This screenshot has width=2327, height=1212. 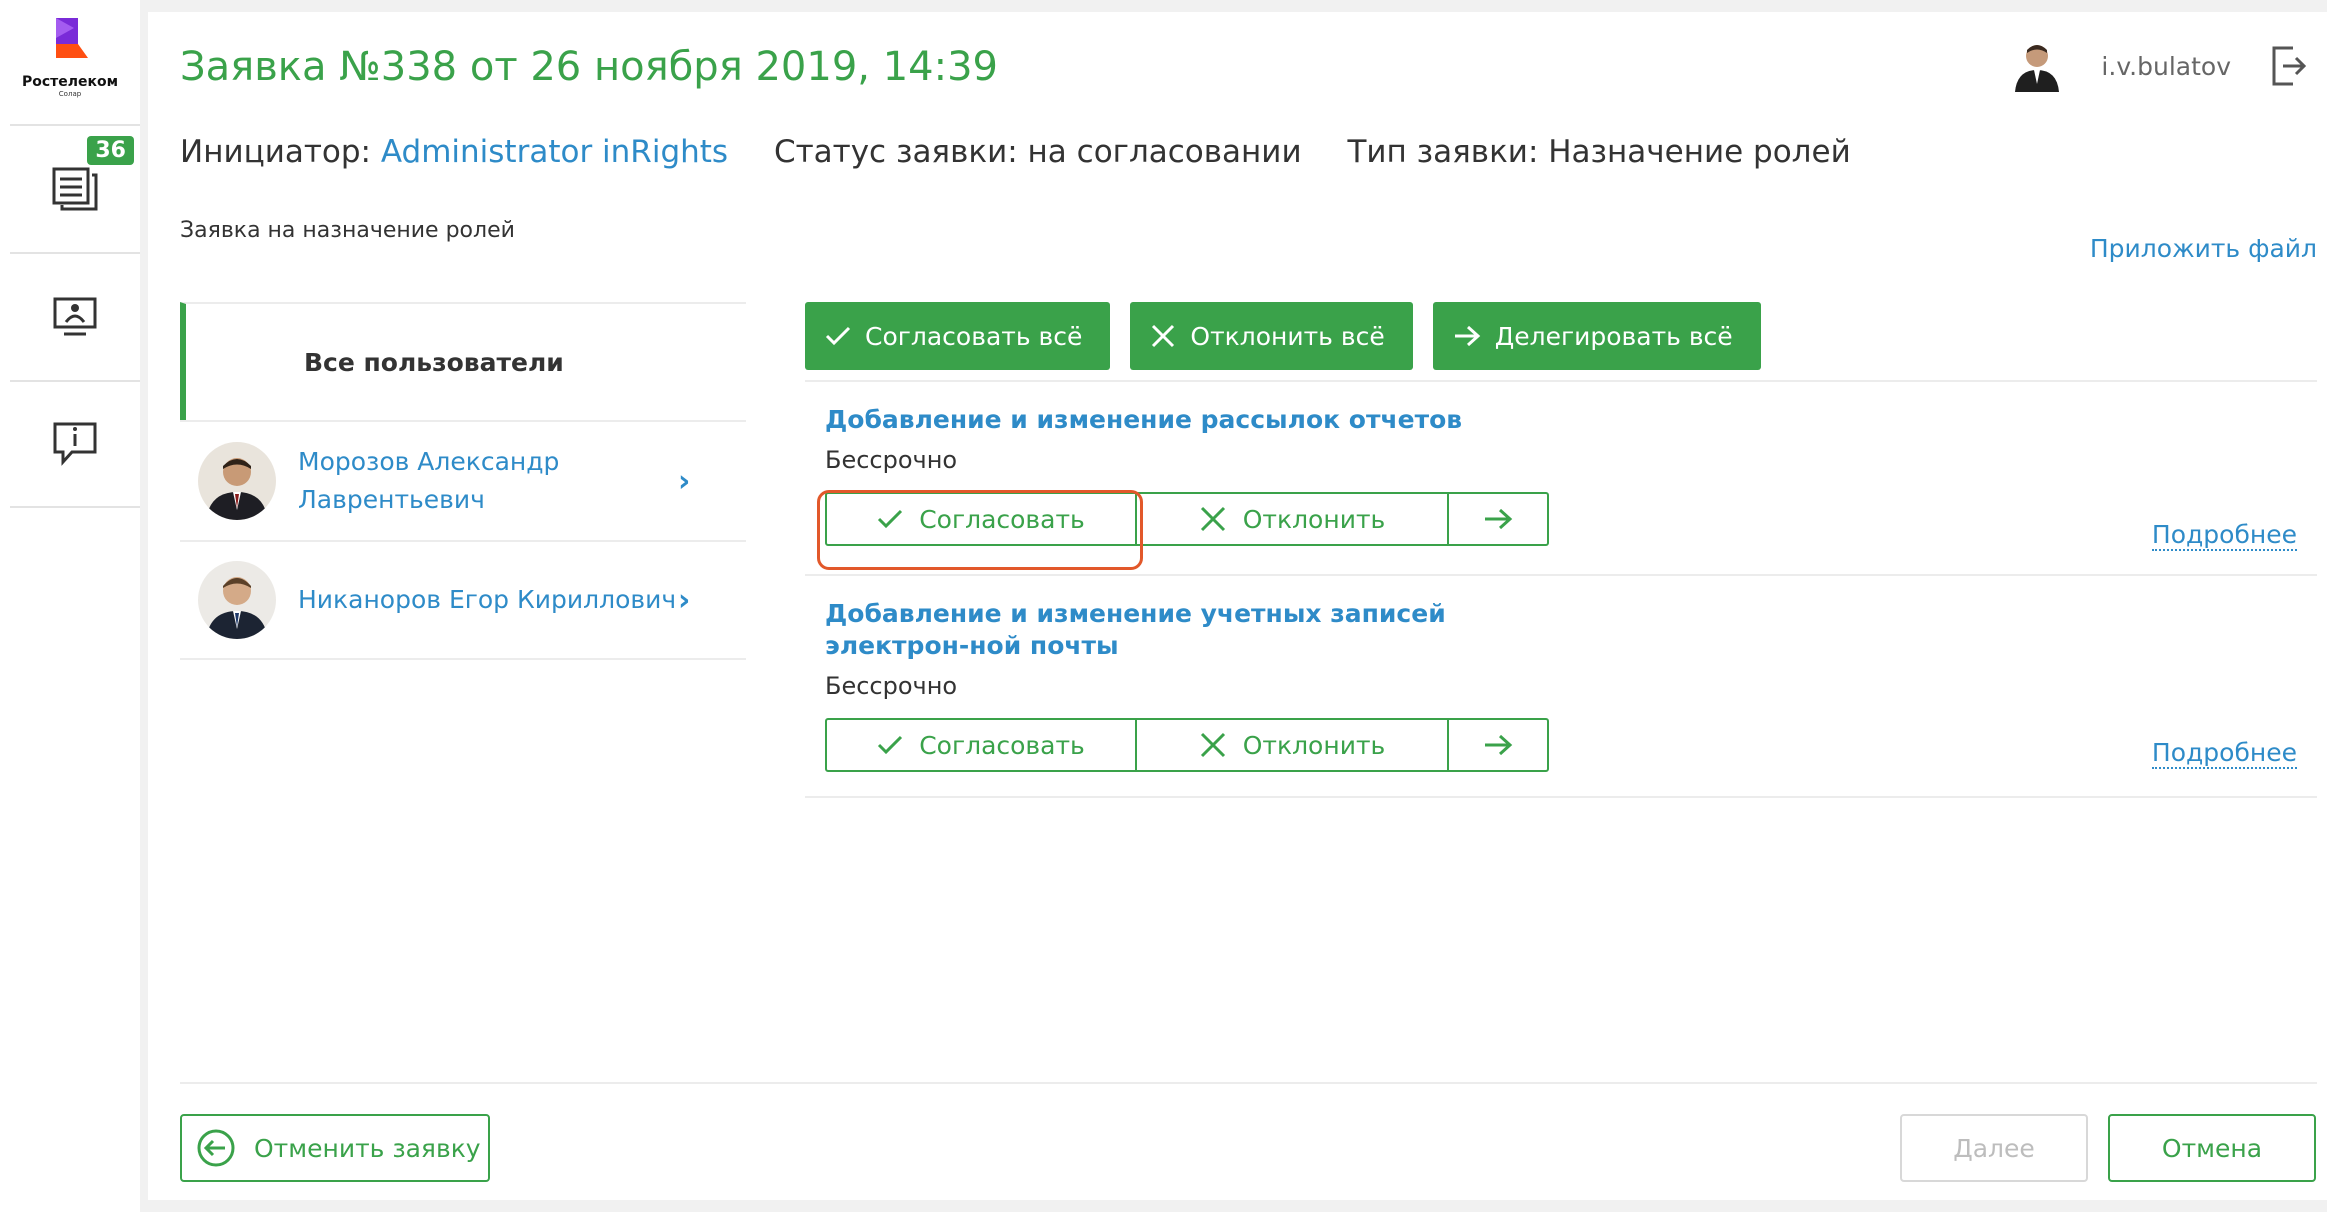 I want to click on initiator-label: Инициатор:, so click(x=275, y=152).